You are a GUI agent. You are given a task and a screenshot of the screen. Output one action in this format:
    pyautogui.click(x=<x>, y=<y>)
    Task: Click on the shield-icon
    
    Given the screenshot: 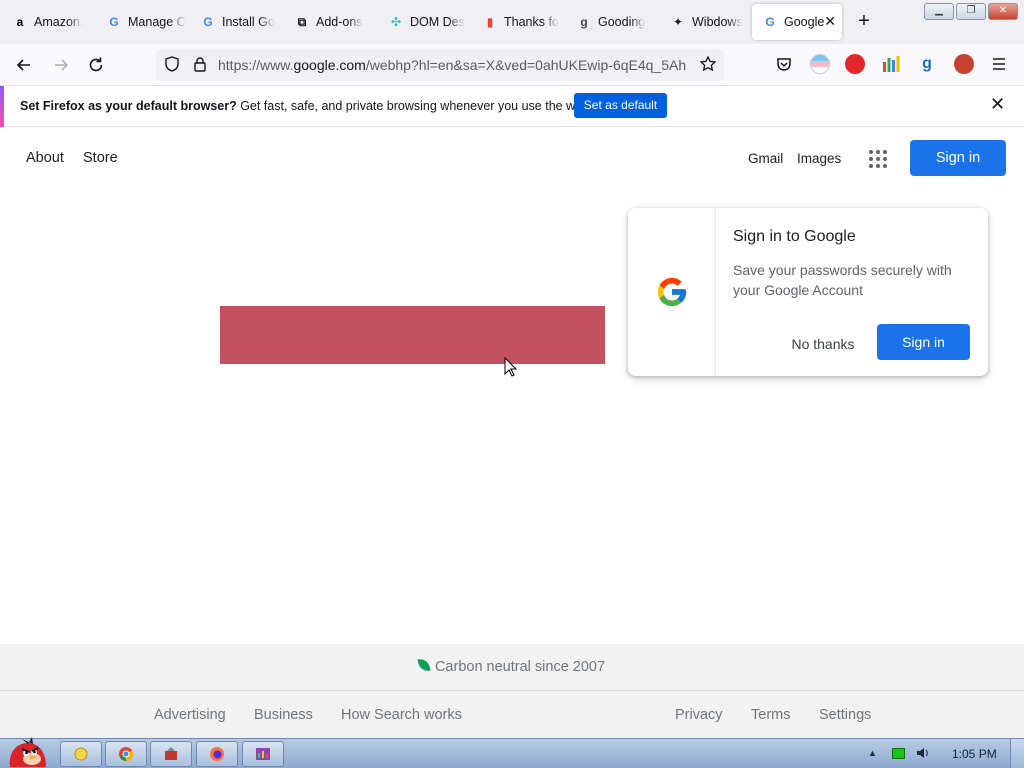 What is the action you would take?
    pyautogui.click(x=172, y=65)
    